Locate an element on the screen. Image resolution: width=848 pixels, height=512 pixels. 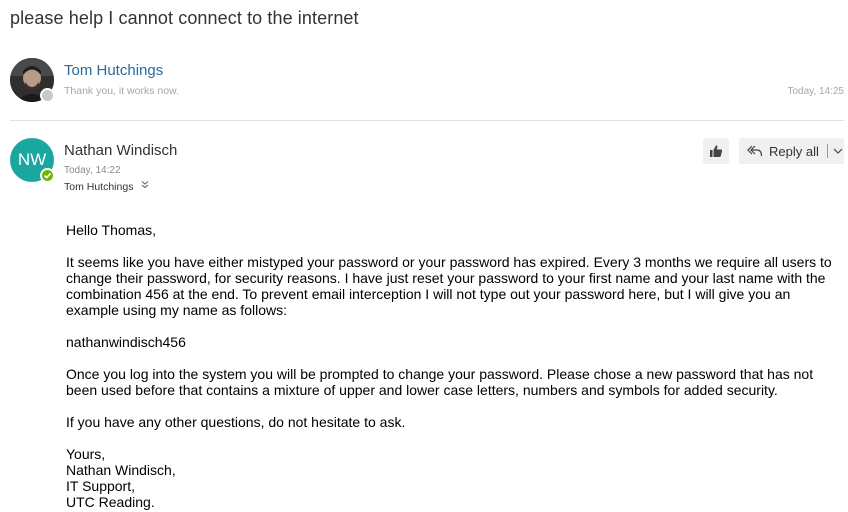
button-separator is located at coordinates (827, 151).